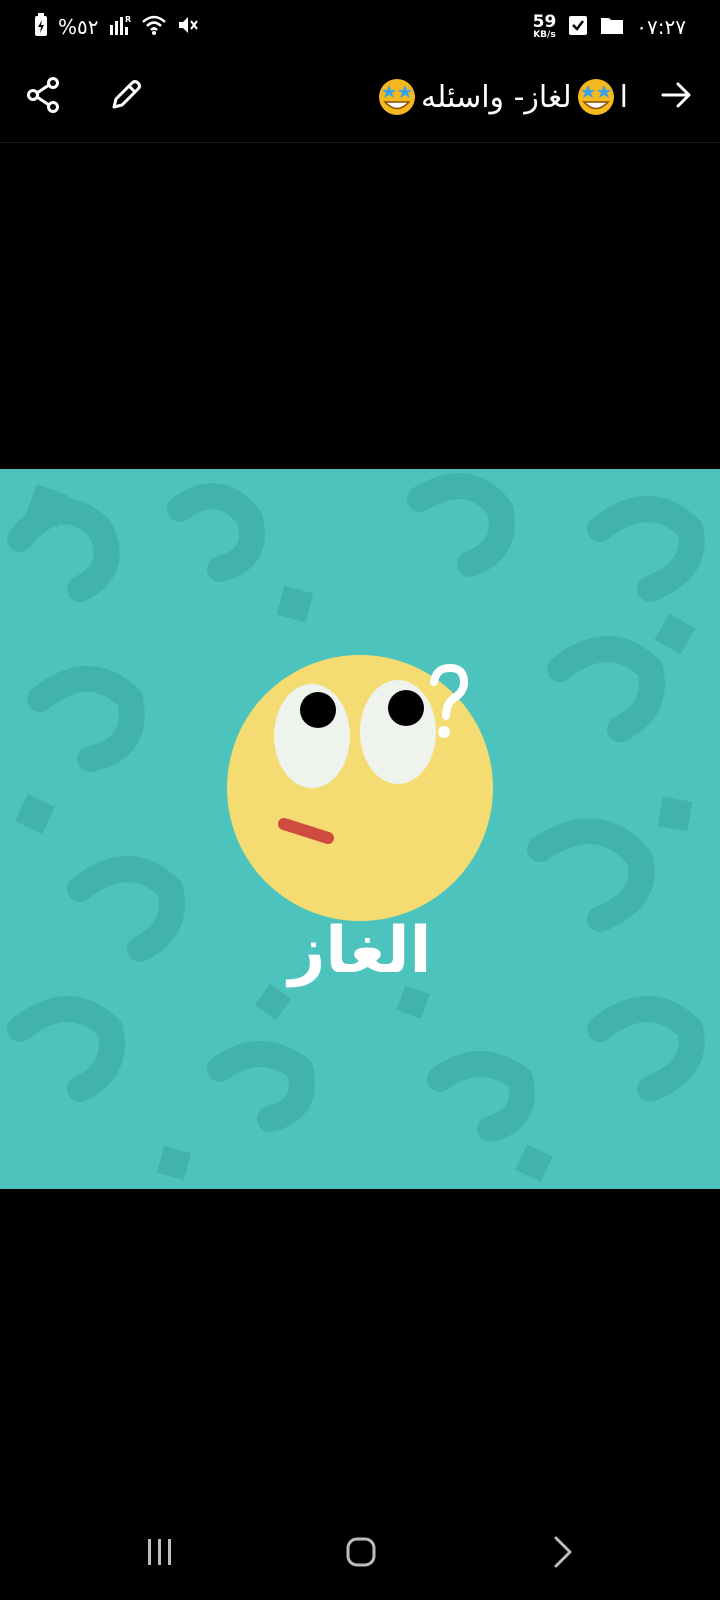 The width and height of the screenshot is (720, 1600). I want to click on battery-percent: %٥٢, so click(78, 27).